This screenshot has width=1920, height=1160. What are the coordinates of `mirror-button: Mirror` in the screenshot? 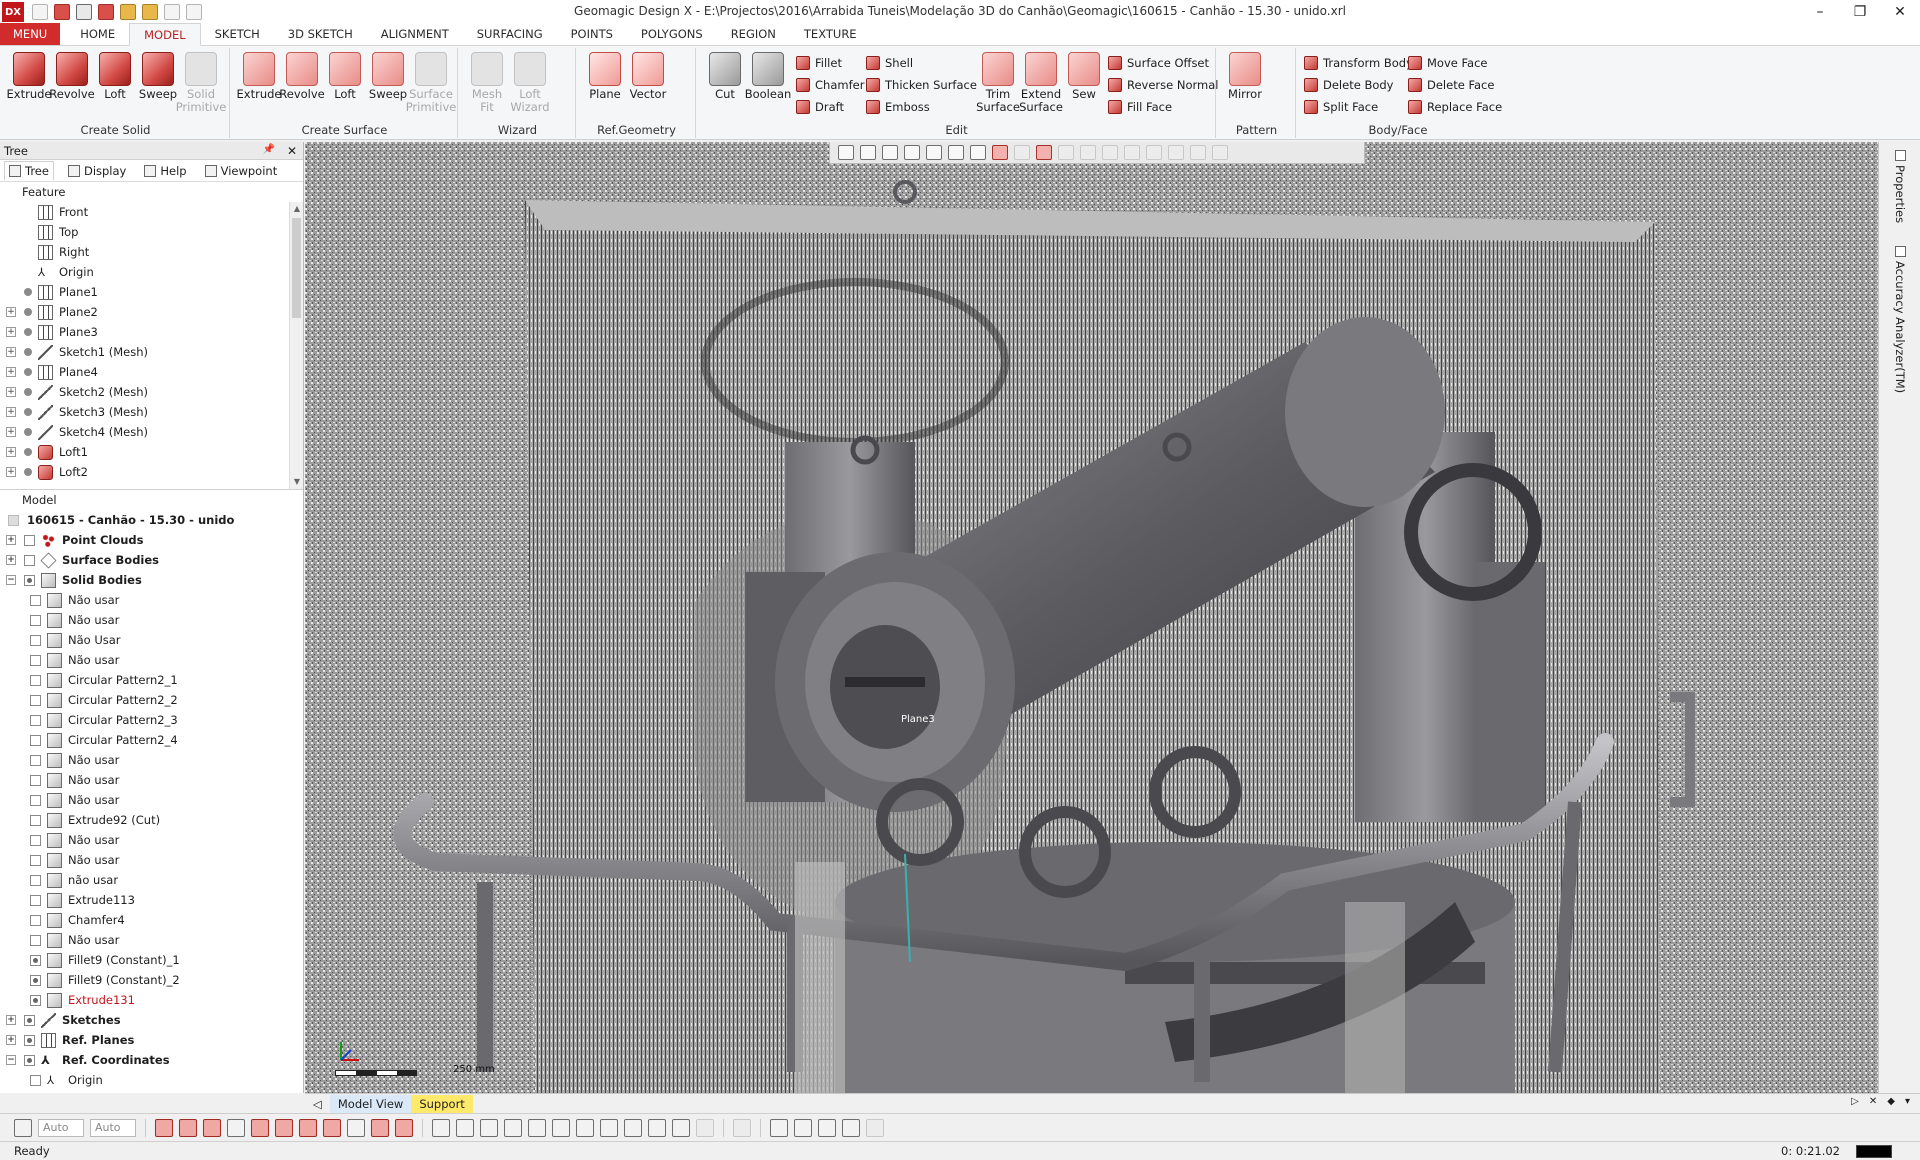 It's located at (1245, 76).